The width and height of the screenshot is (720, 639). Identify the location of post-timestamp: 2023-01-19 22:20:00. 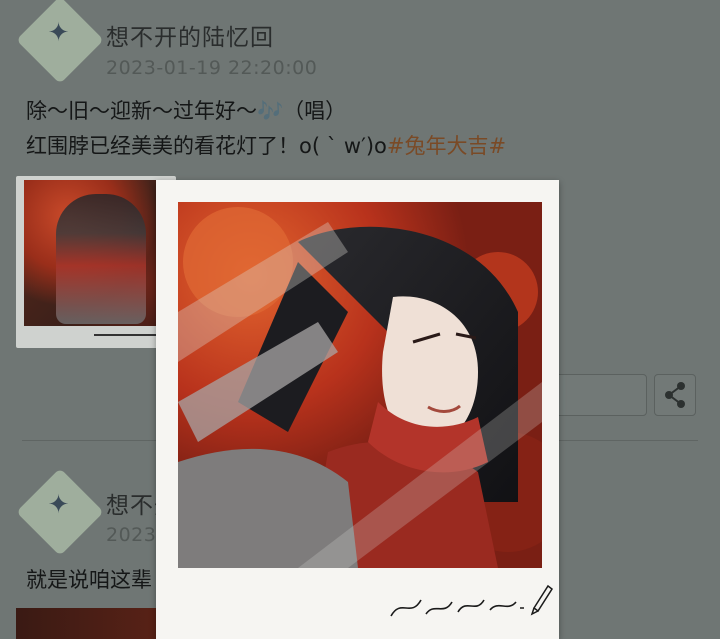
(212, 68).